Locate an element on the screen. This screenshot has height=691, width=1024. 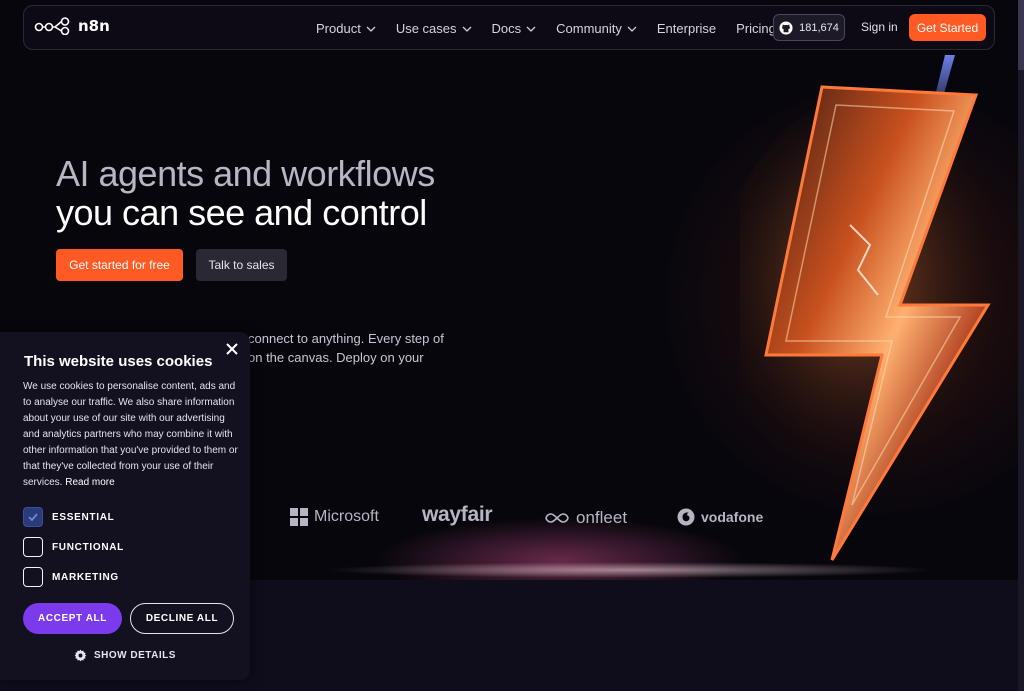
github-stars-count: 181,674 is located at coordinates (819, 27).